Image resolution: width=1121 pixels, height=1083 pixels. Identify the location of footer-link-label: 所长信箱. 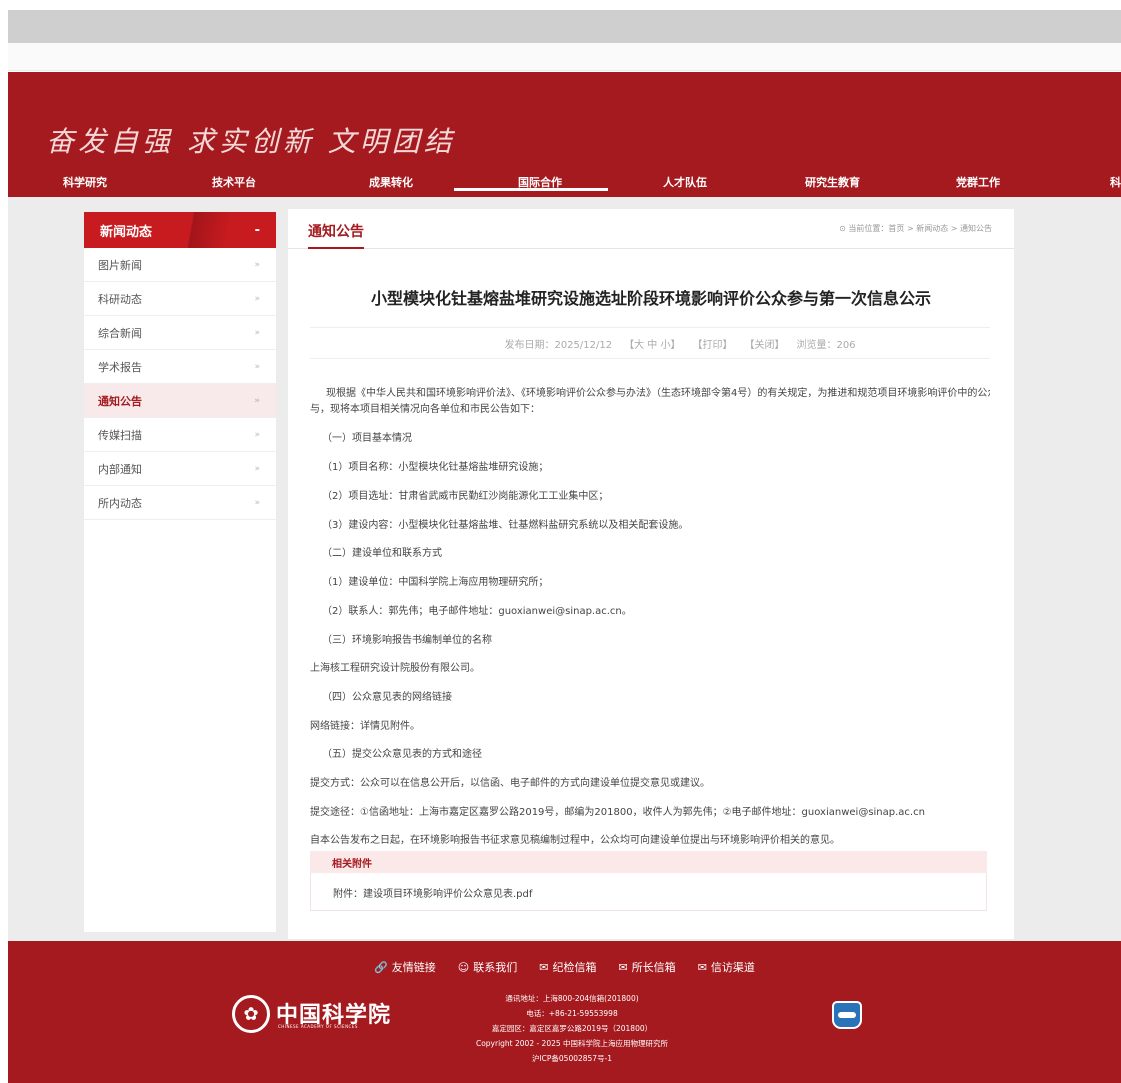
(653, 967).